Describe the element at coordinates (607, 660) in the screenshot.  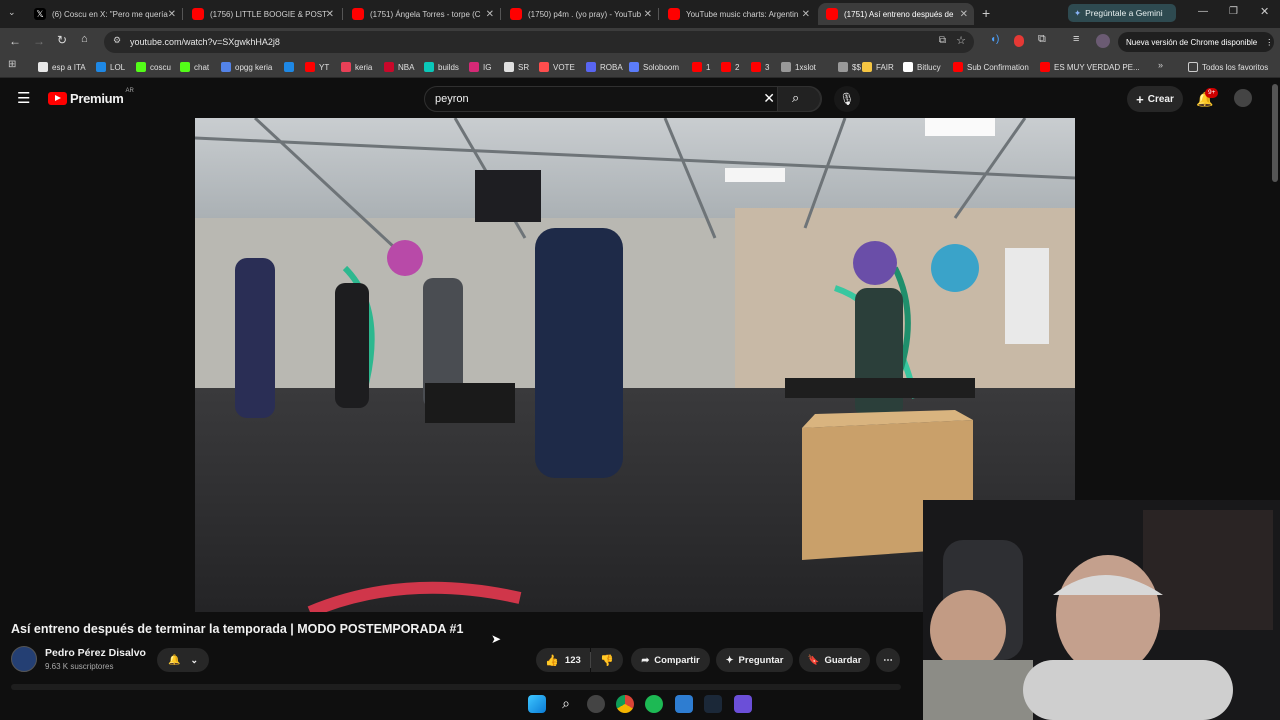
I see `dislike-button: 👎` at that location.